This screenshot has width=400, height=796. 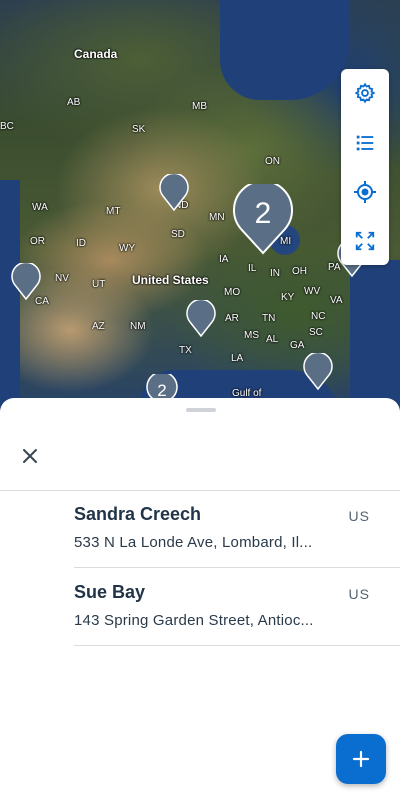 What do you see at coordinates (138, 326) in the screenshot?
I see `label-nm: NM` at bounding box center [138, 326].